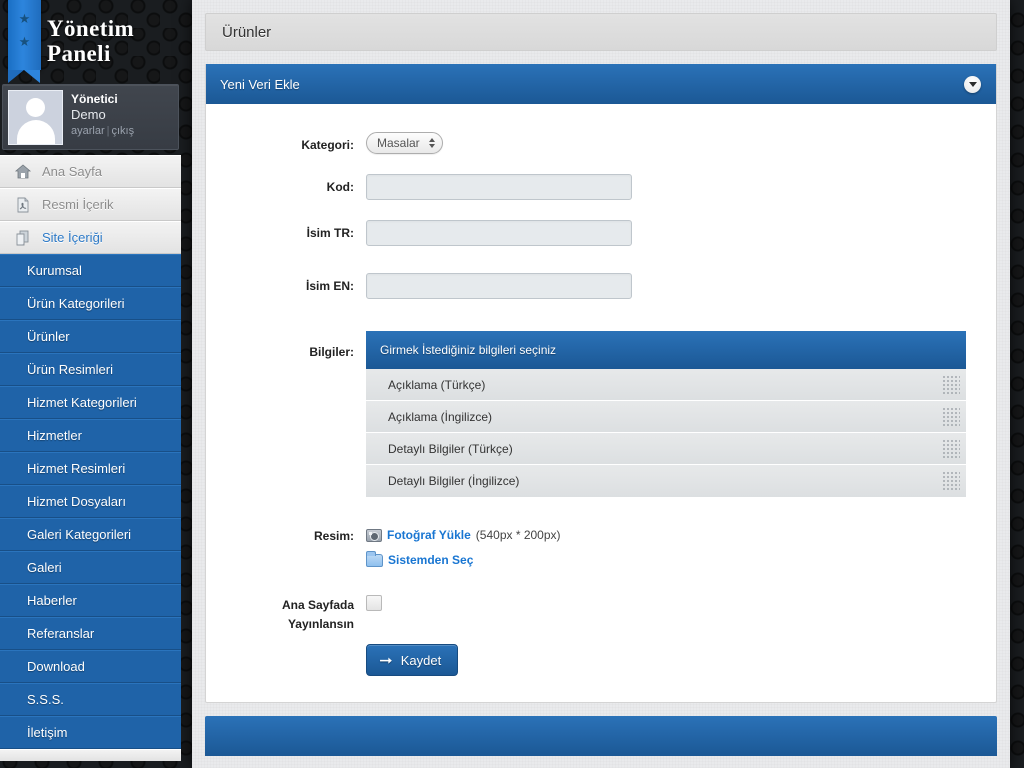  What do you see at coordinates (122, 131) in the screenshot?
I see `logout-link: çıkış` at bounding box center [122, 131].